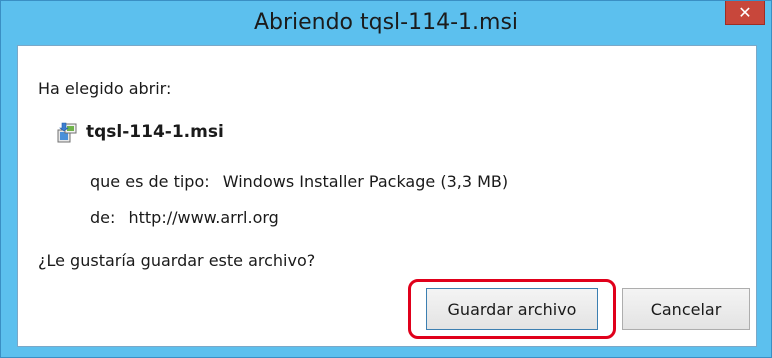  What do you see at coordinates (103, 217) in the screenshot?
I see `file-source-label: de:` at bounding box center [103, 217].